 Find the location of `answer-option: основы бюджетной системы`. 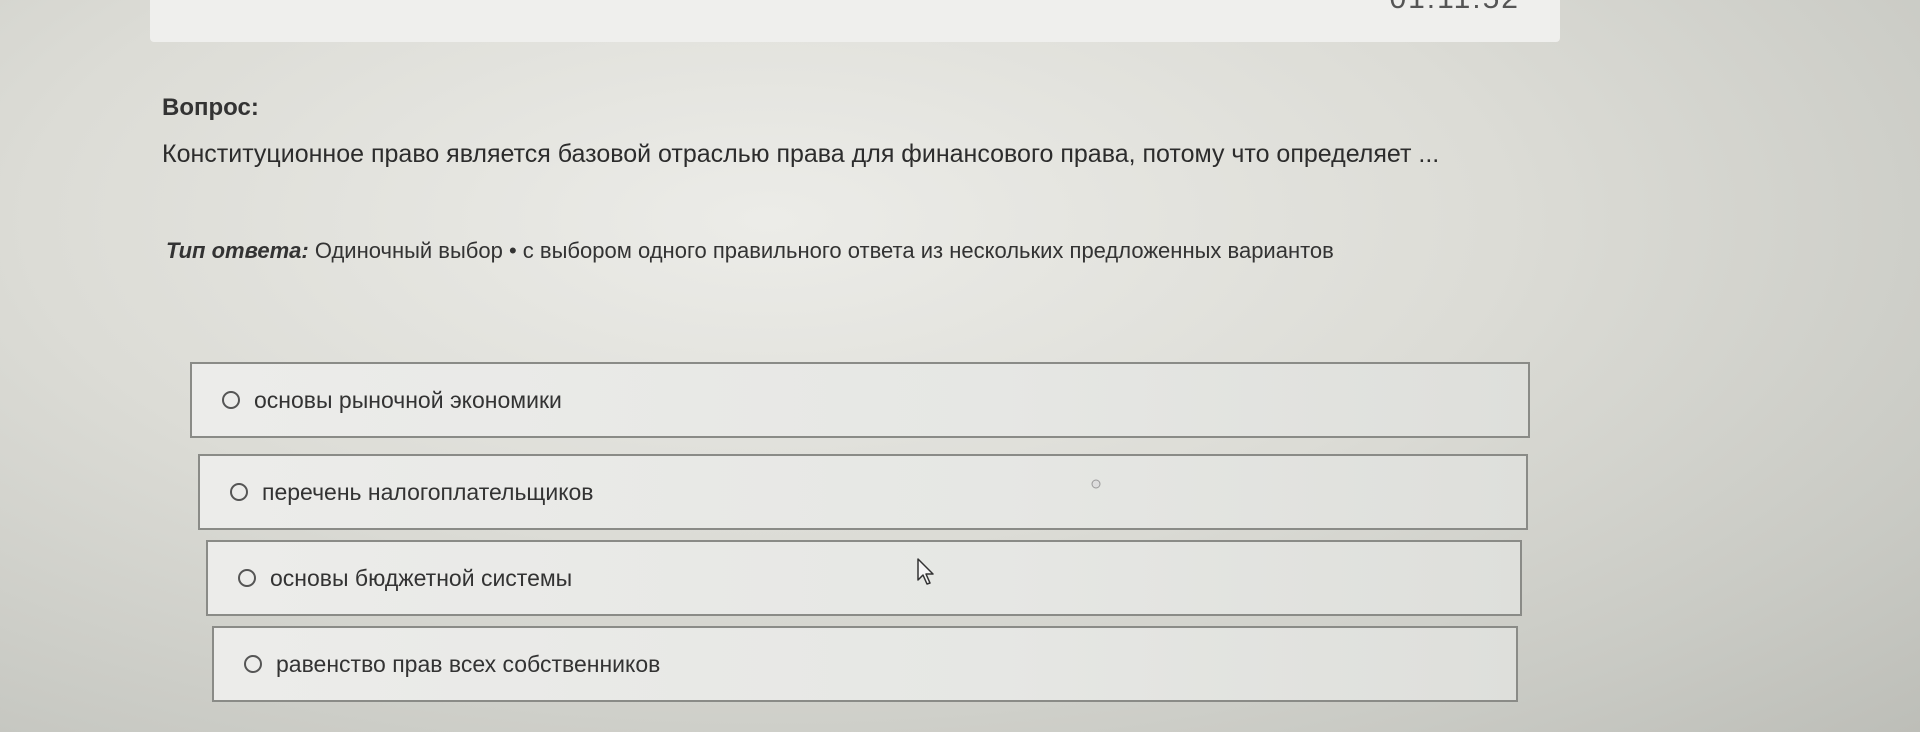

answer-option: основы бюджетной системы is located at coordinates (864, 578).